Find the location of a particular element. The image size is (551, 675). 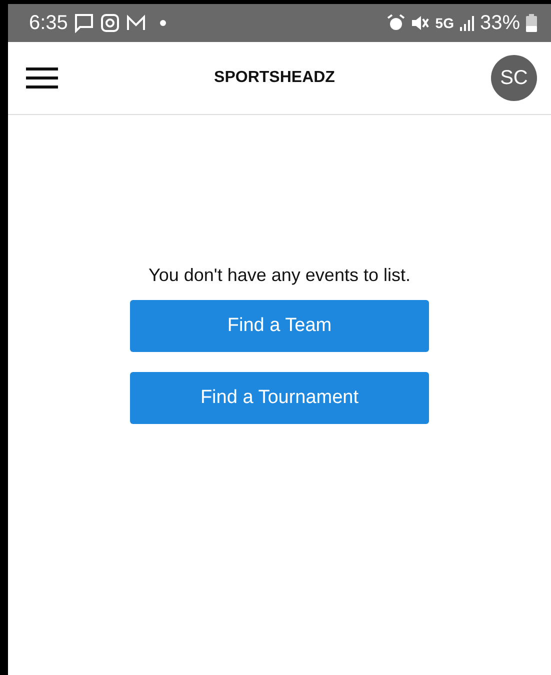

mail-icon is located at coordinates (136, 23).